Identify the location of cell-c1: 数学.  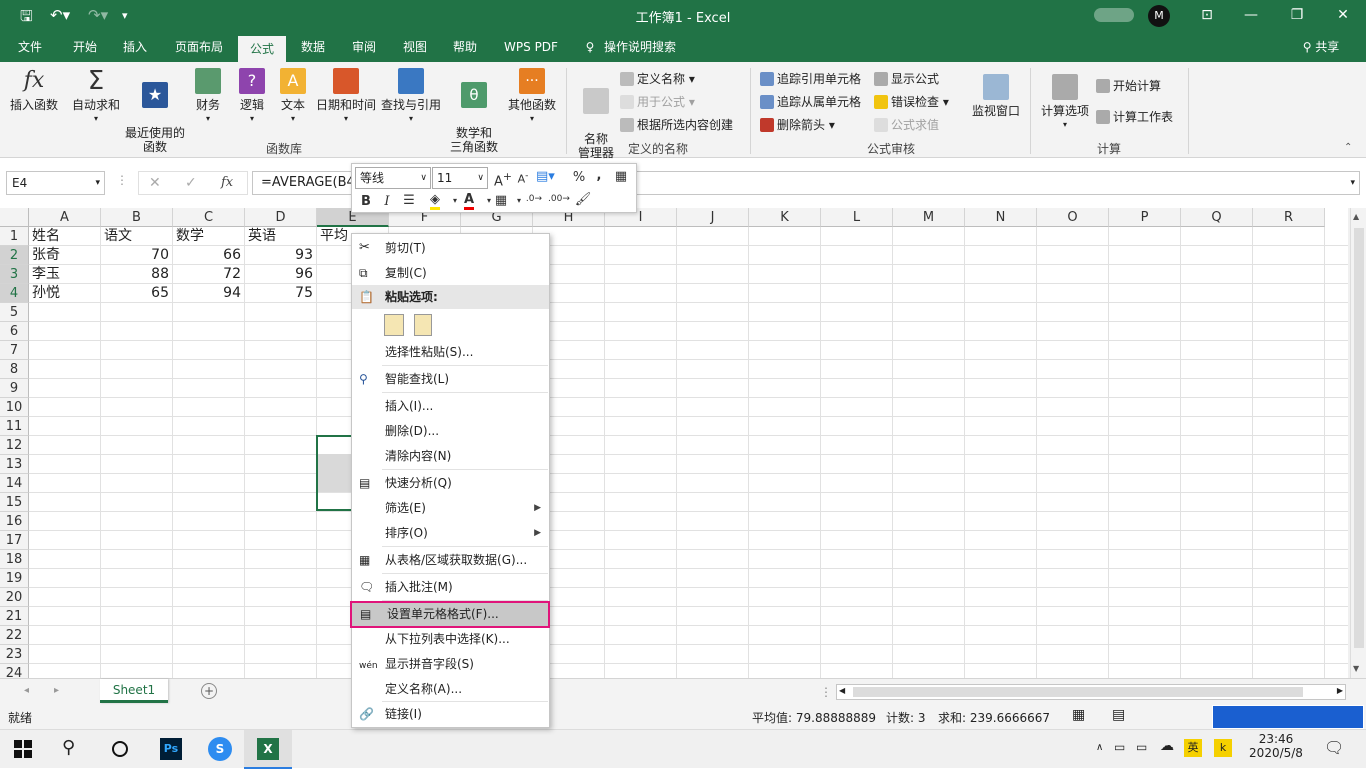
(208, 236).